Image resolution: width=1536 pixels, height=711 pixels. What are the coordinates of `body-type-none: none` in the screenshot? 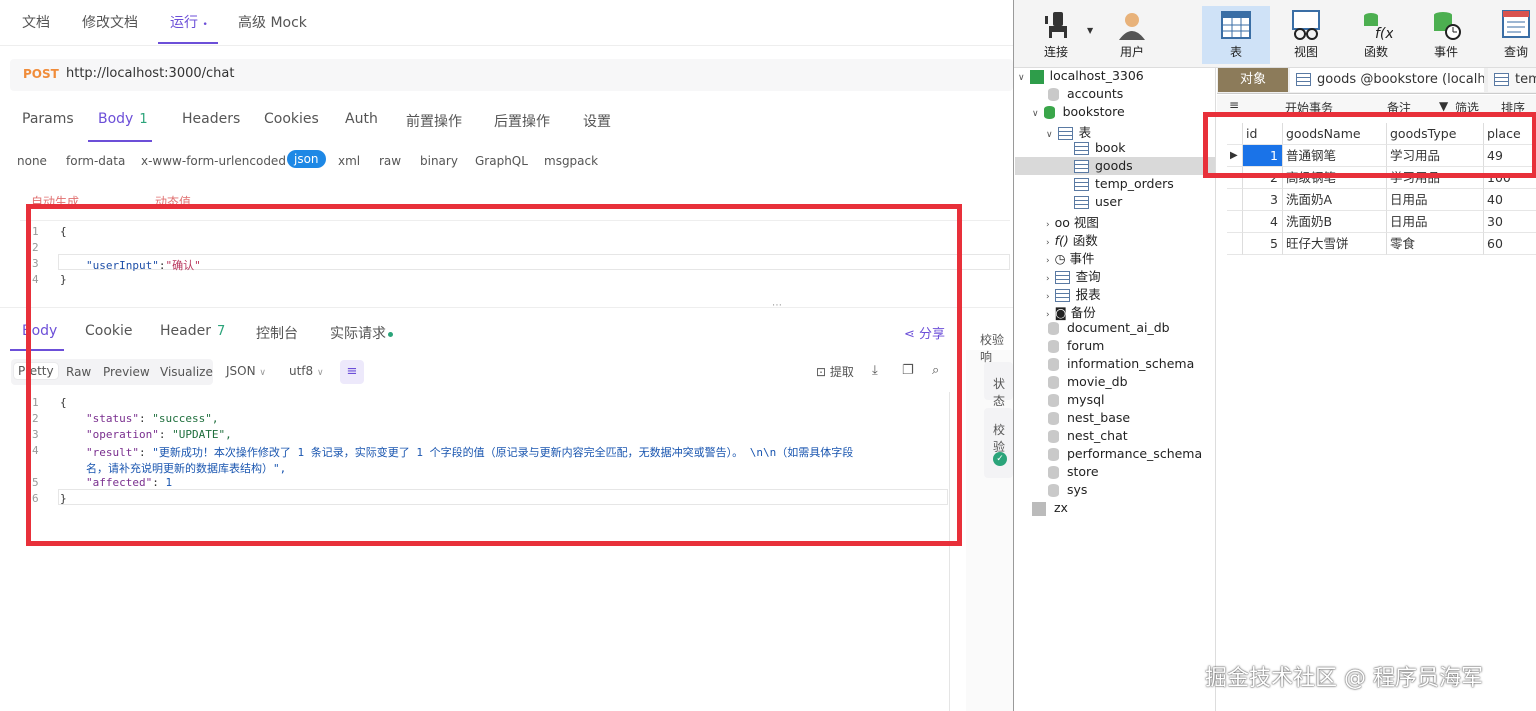 It's located at (32, 161).